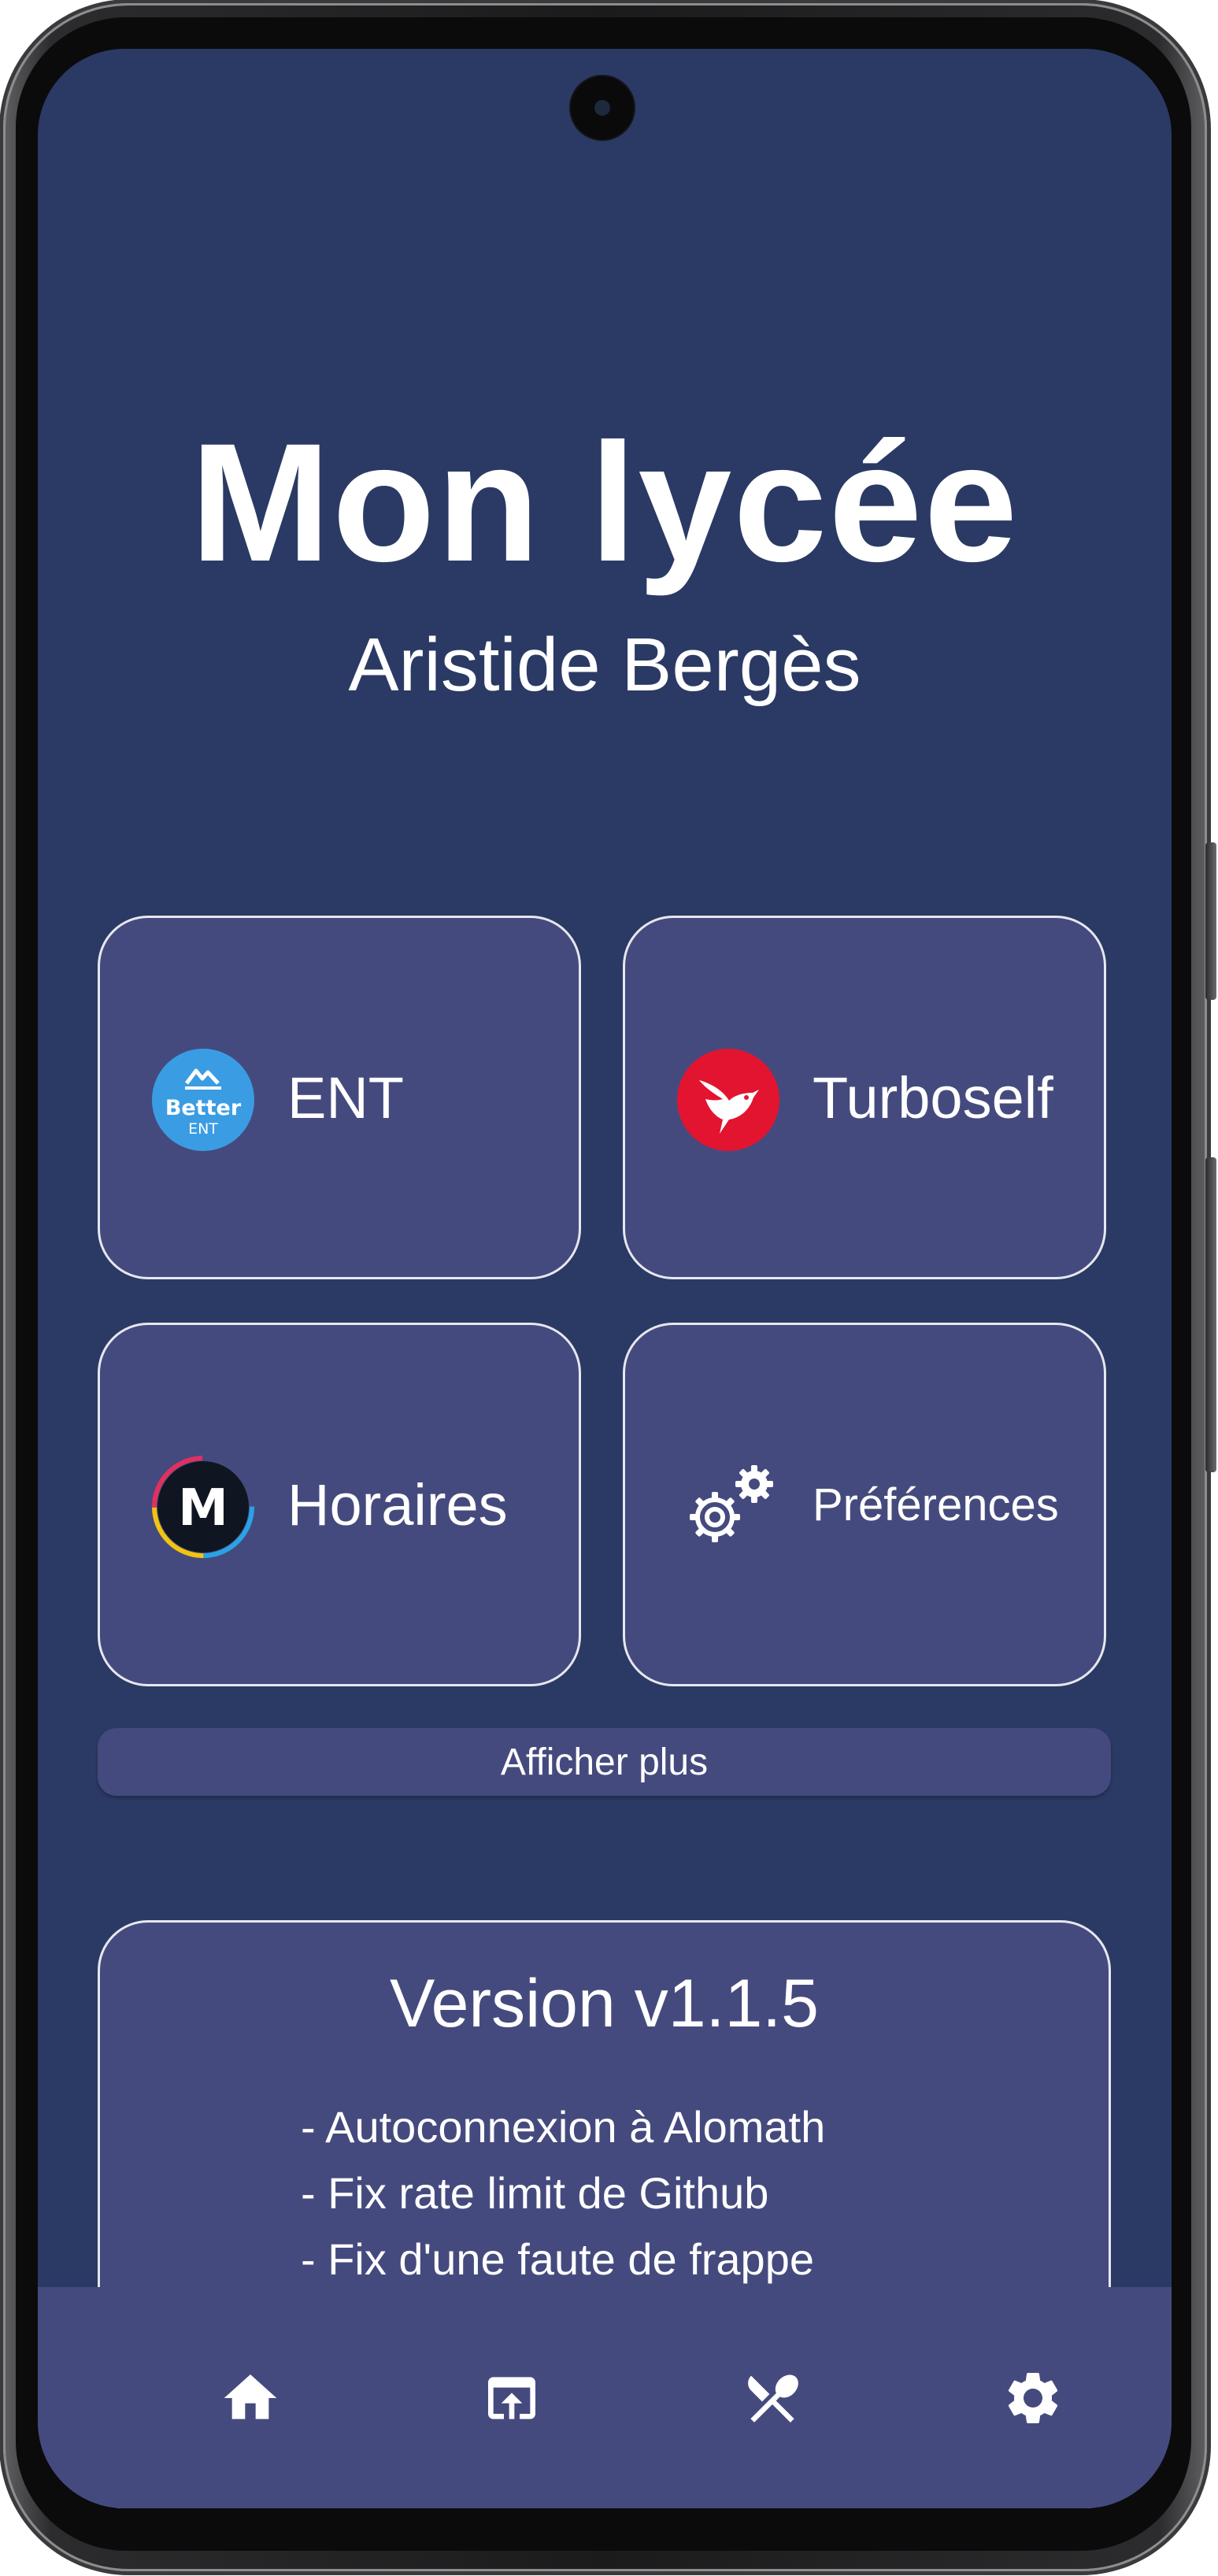 The height and width of the screenshot is (2576, 1218). I want to click on tile-turboself: Turboself, so click(865, 1097).